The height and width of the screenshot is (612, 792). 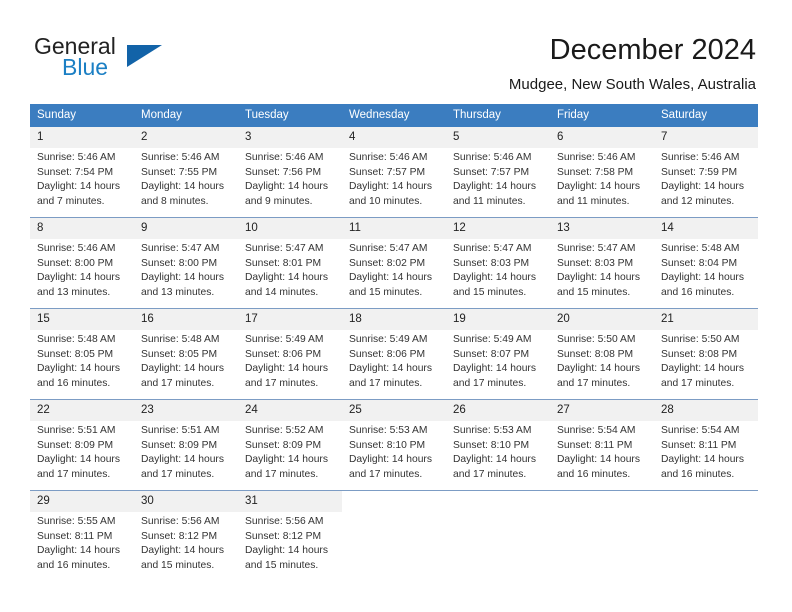 What do you see at coordinates (387, 172) in the screenshot?
I see `sunset-text: Sunset: 7:57 PM` at bounding box center [387, 172].